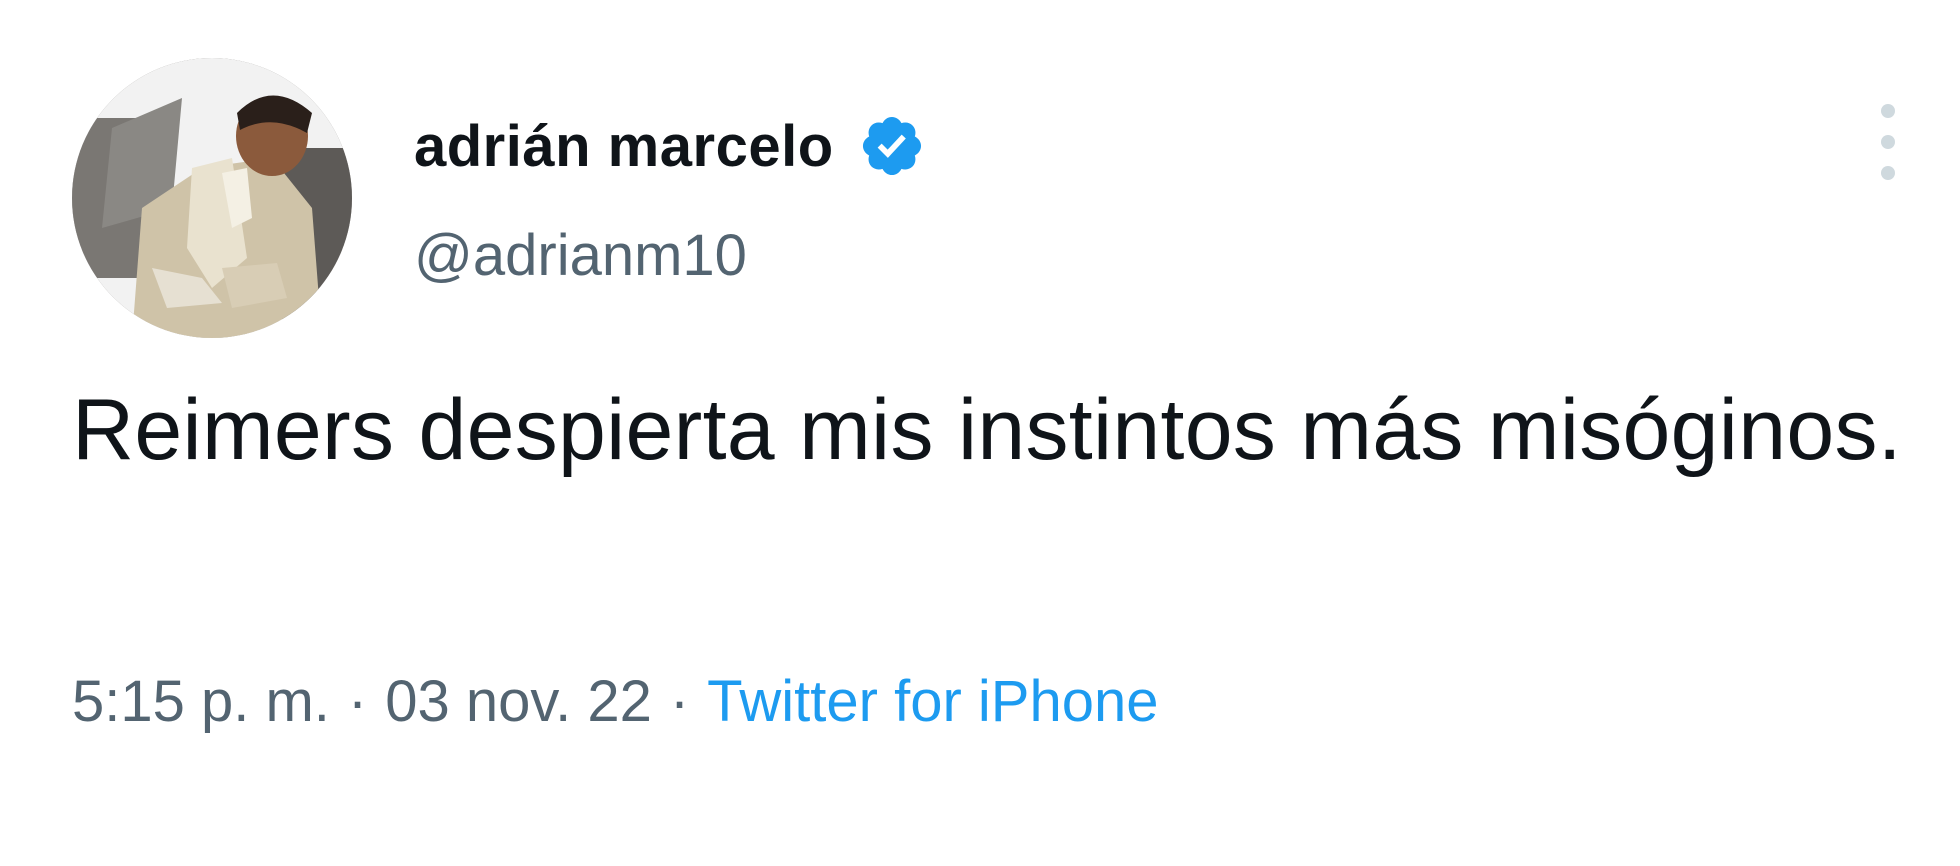 The height and width of the screenshot is (866, 1960). I want to click on avatar-photo, so click(212, 198).